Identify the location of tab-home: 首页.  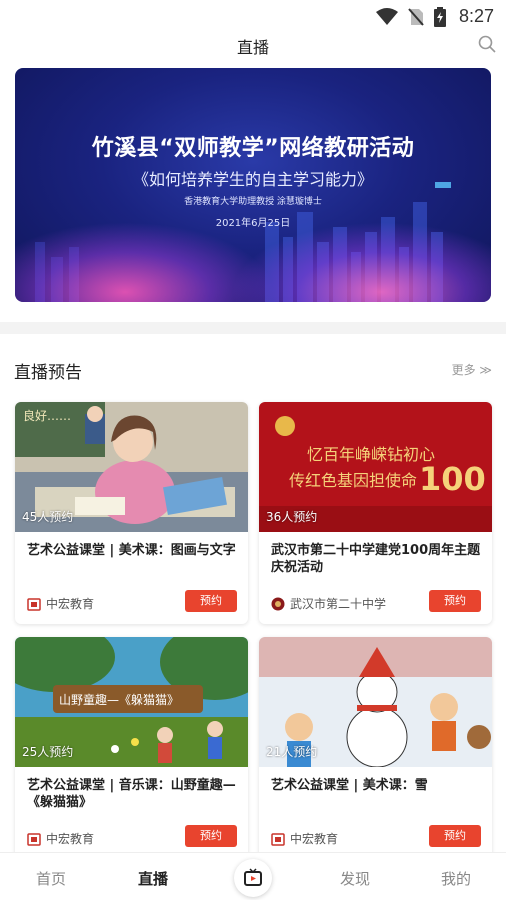
(51, 878).